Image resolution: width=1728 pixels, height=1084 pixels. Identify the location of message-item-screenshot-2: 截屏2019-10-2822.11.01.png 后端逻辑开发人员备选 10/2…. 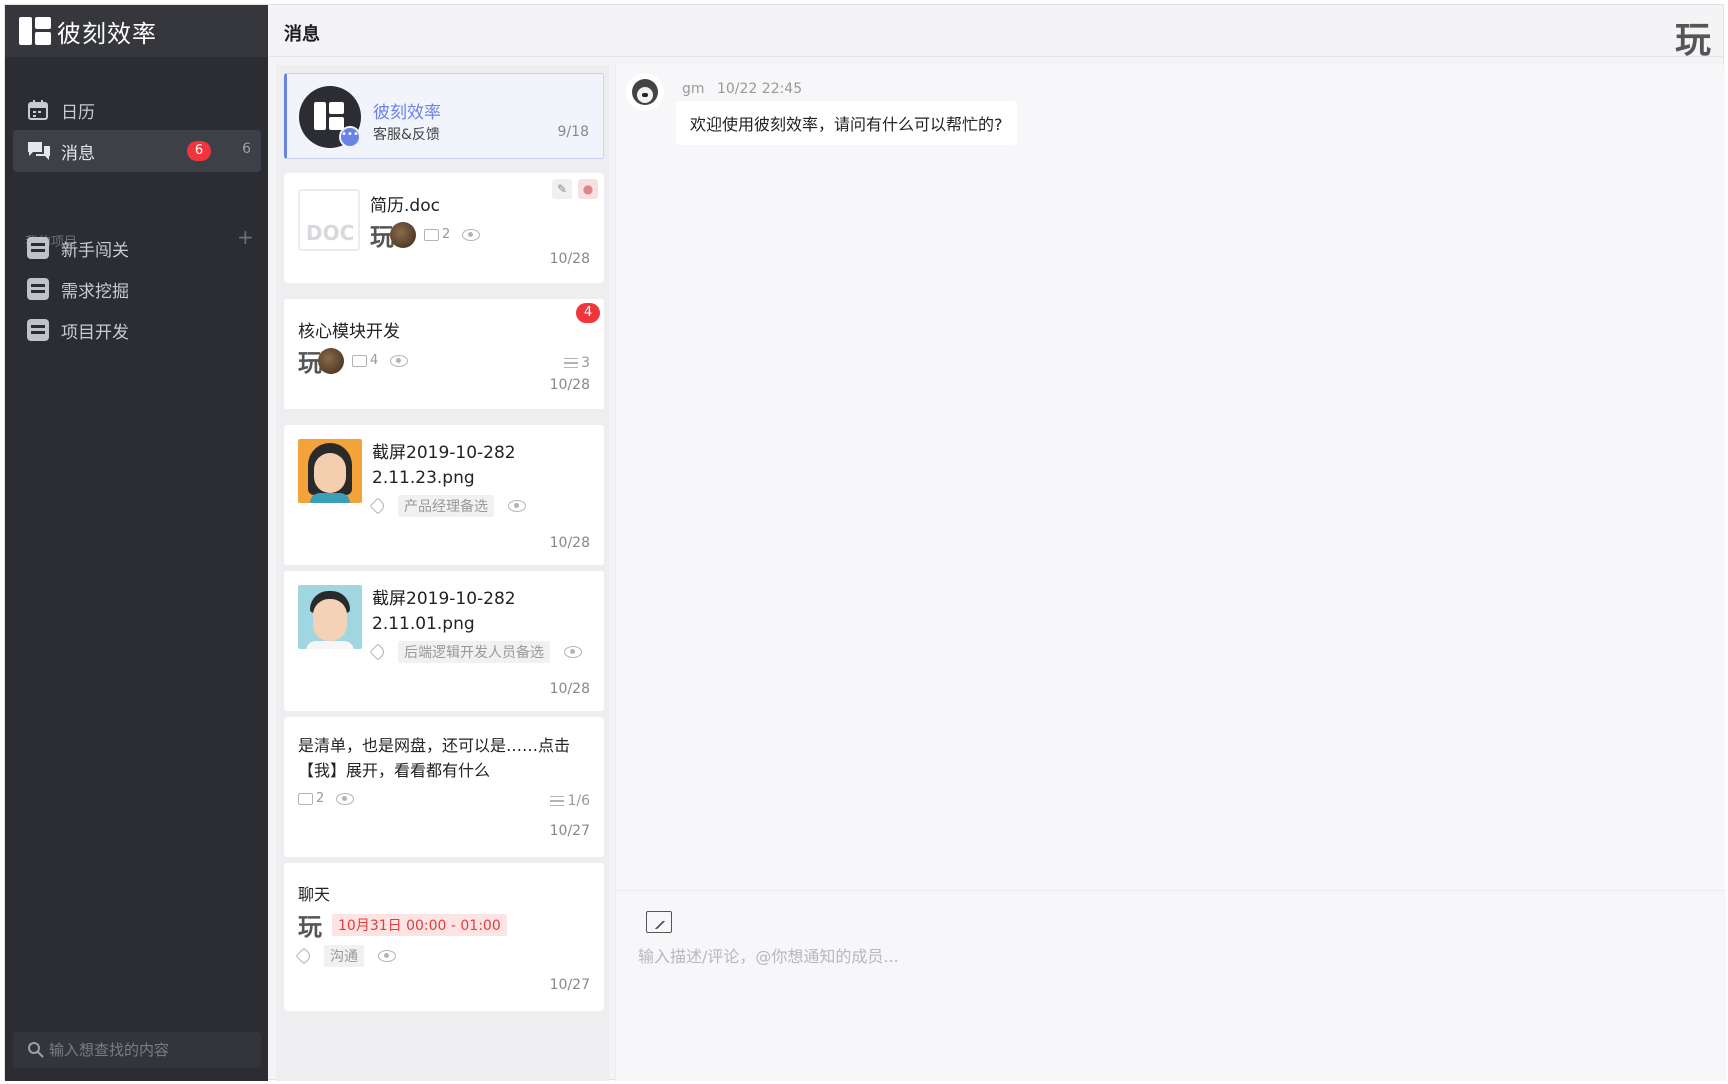
(444, 641).